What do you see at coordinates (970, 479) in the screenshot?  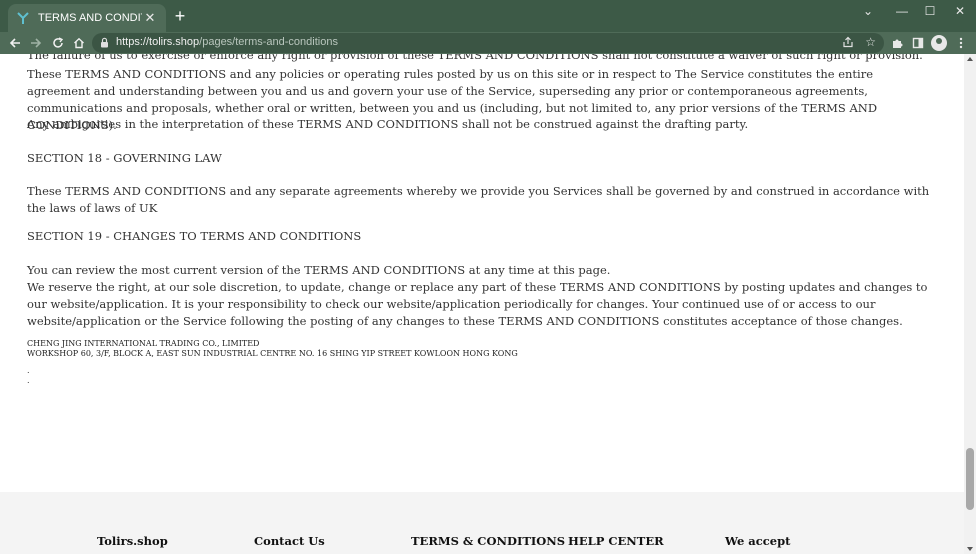 I see `scroll-thumb` at bounding box center [970, 479].